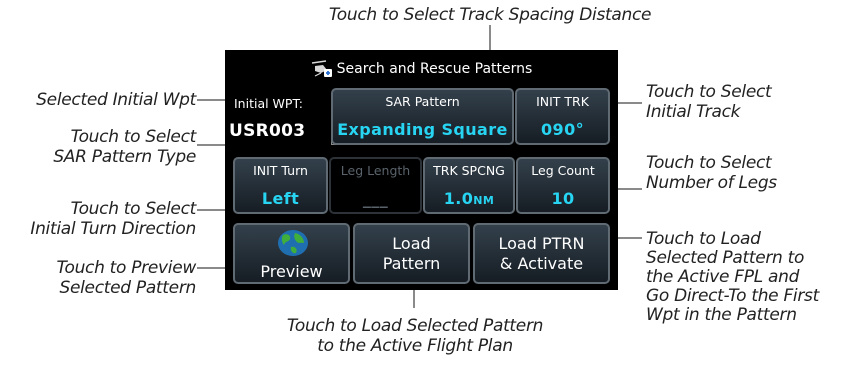 Image resolution: width=855 pixels, height=365 pixels. I want to click on callout-initial-turn: Touch to Select Initial Turn Direction, so click(98, 219).